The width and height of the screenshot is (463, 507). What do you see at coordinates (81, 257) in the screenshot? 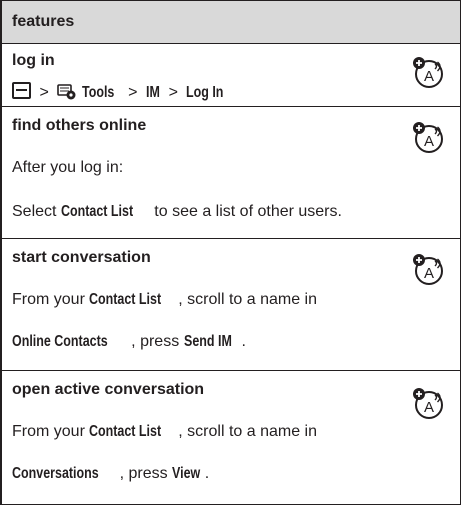
I see `section-title: start conversation` at bounding box center [81, 257].